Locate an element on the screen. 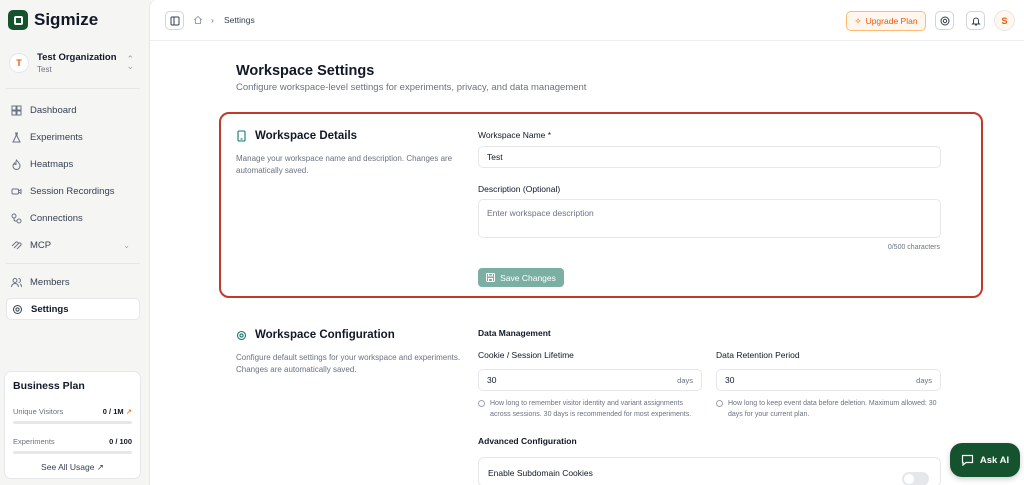  sidebar-item-label: MCP is located at coordinates (41, 245).